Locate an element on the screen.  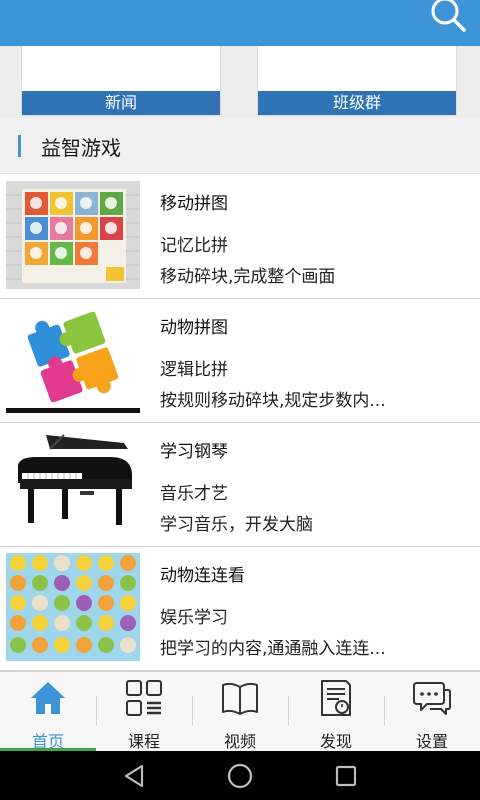
game-tag: 音乐才艺 is located at coordinates (194, 494).